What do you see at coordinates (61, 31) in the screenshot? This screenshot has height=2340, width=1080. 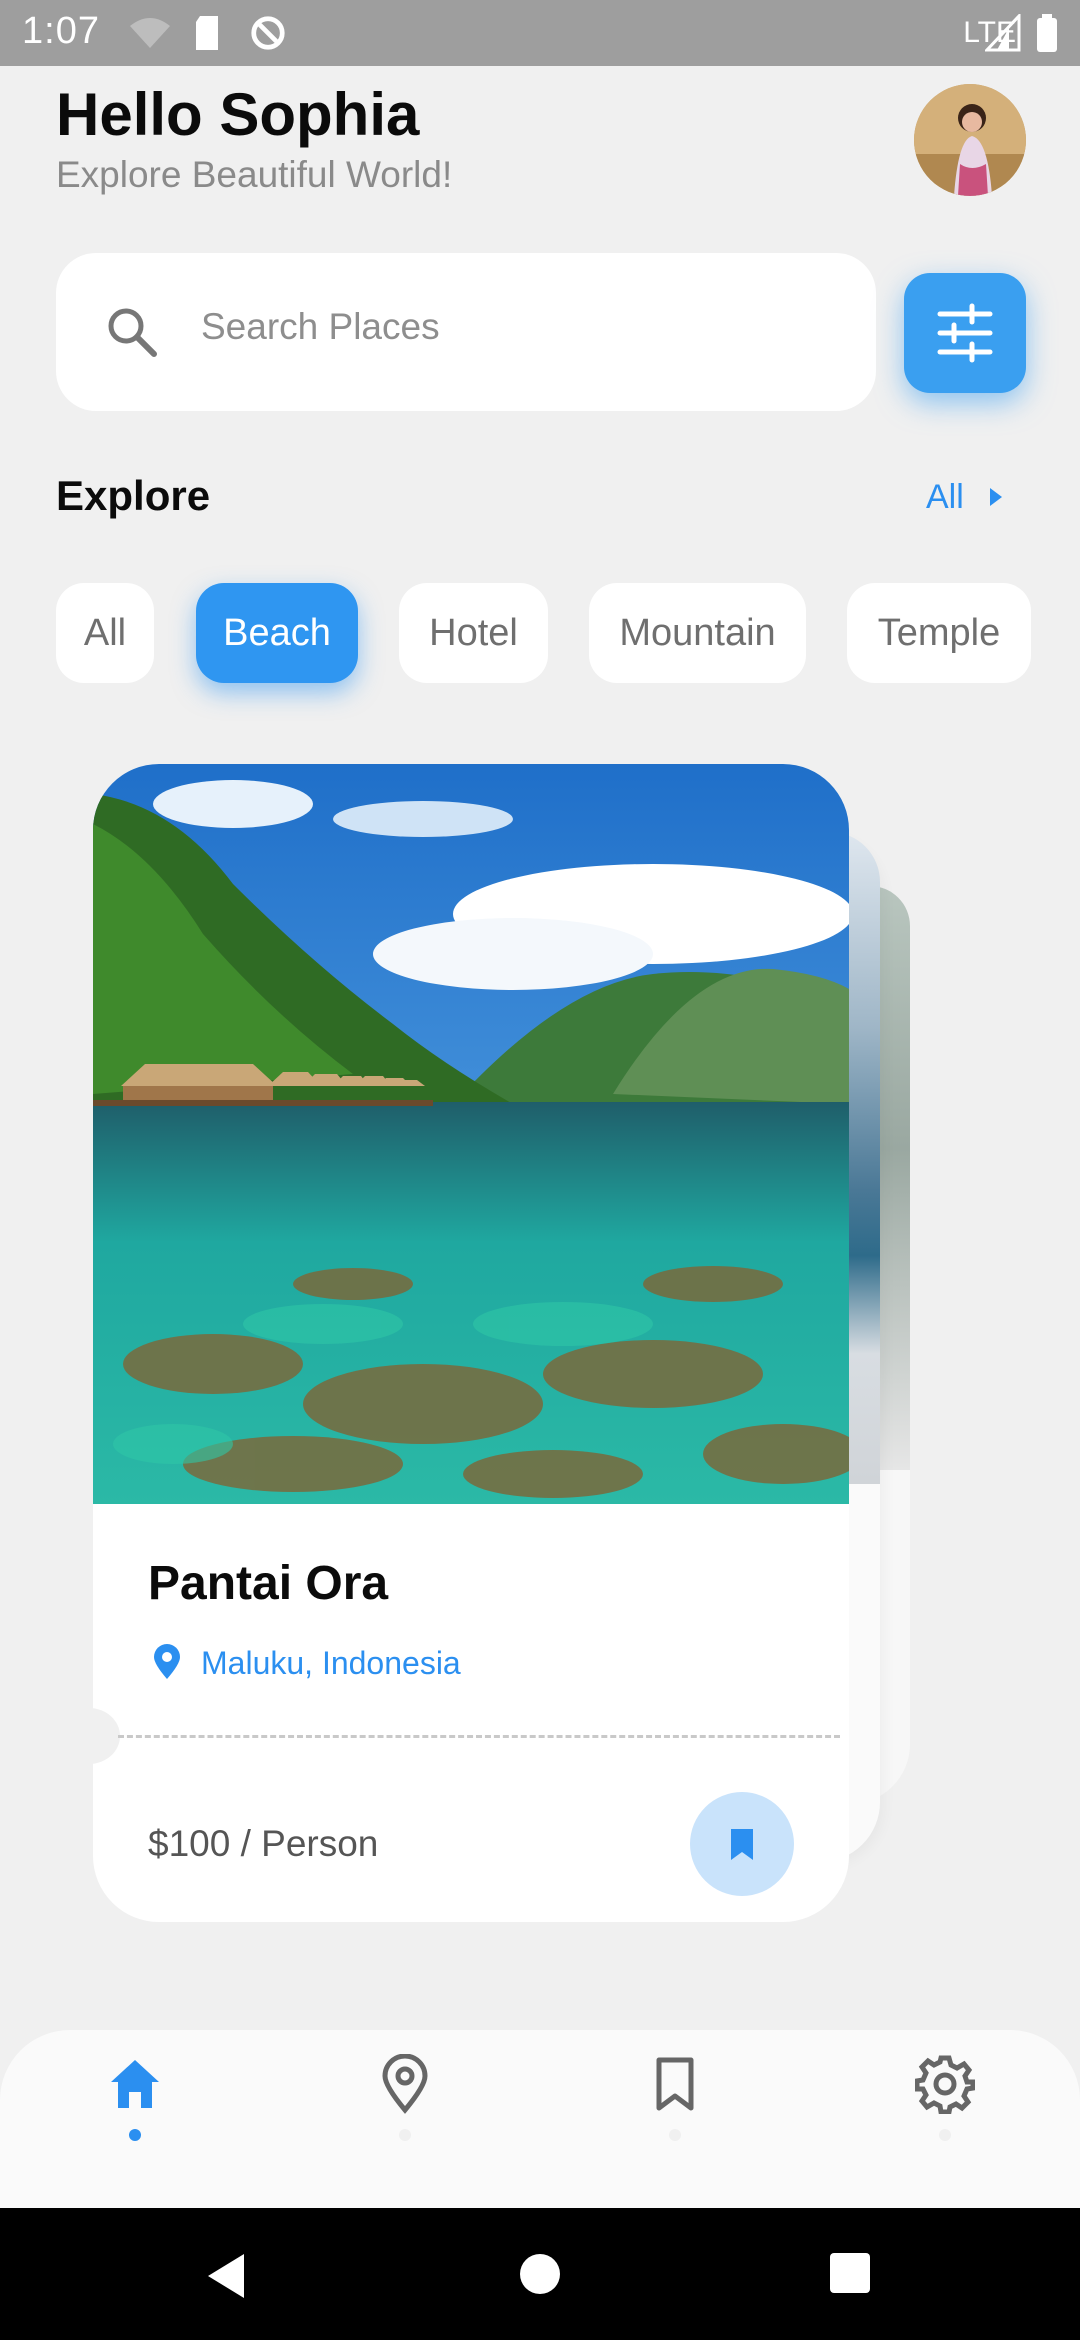 I see `status-time: 1:07` at bounding box center [61, 31].